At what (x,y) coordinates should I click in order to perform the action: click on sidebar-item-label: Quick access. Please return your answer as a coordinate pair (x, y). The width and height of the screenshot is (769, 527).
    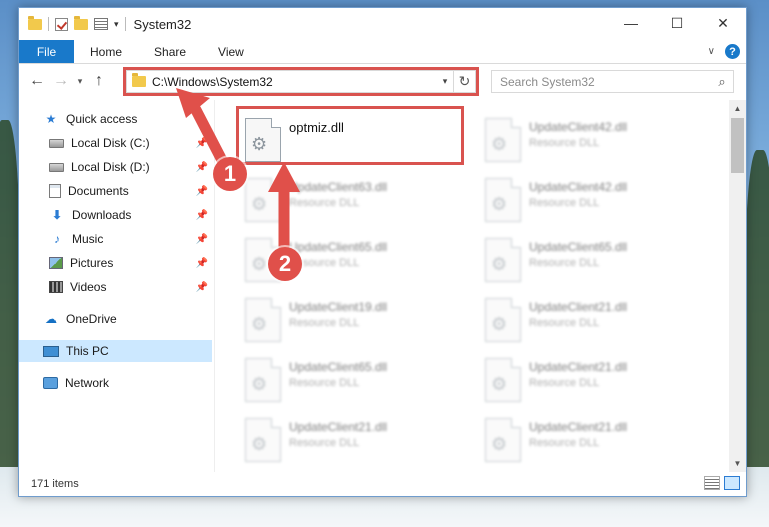
    Looking at the image, I should click on (102, 119).